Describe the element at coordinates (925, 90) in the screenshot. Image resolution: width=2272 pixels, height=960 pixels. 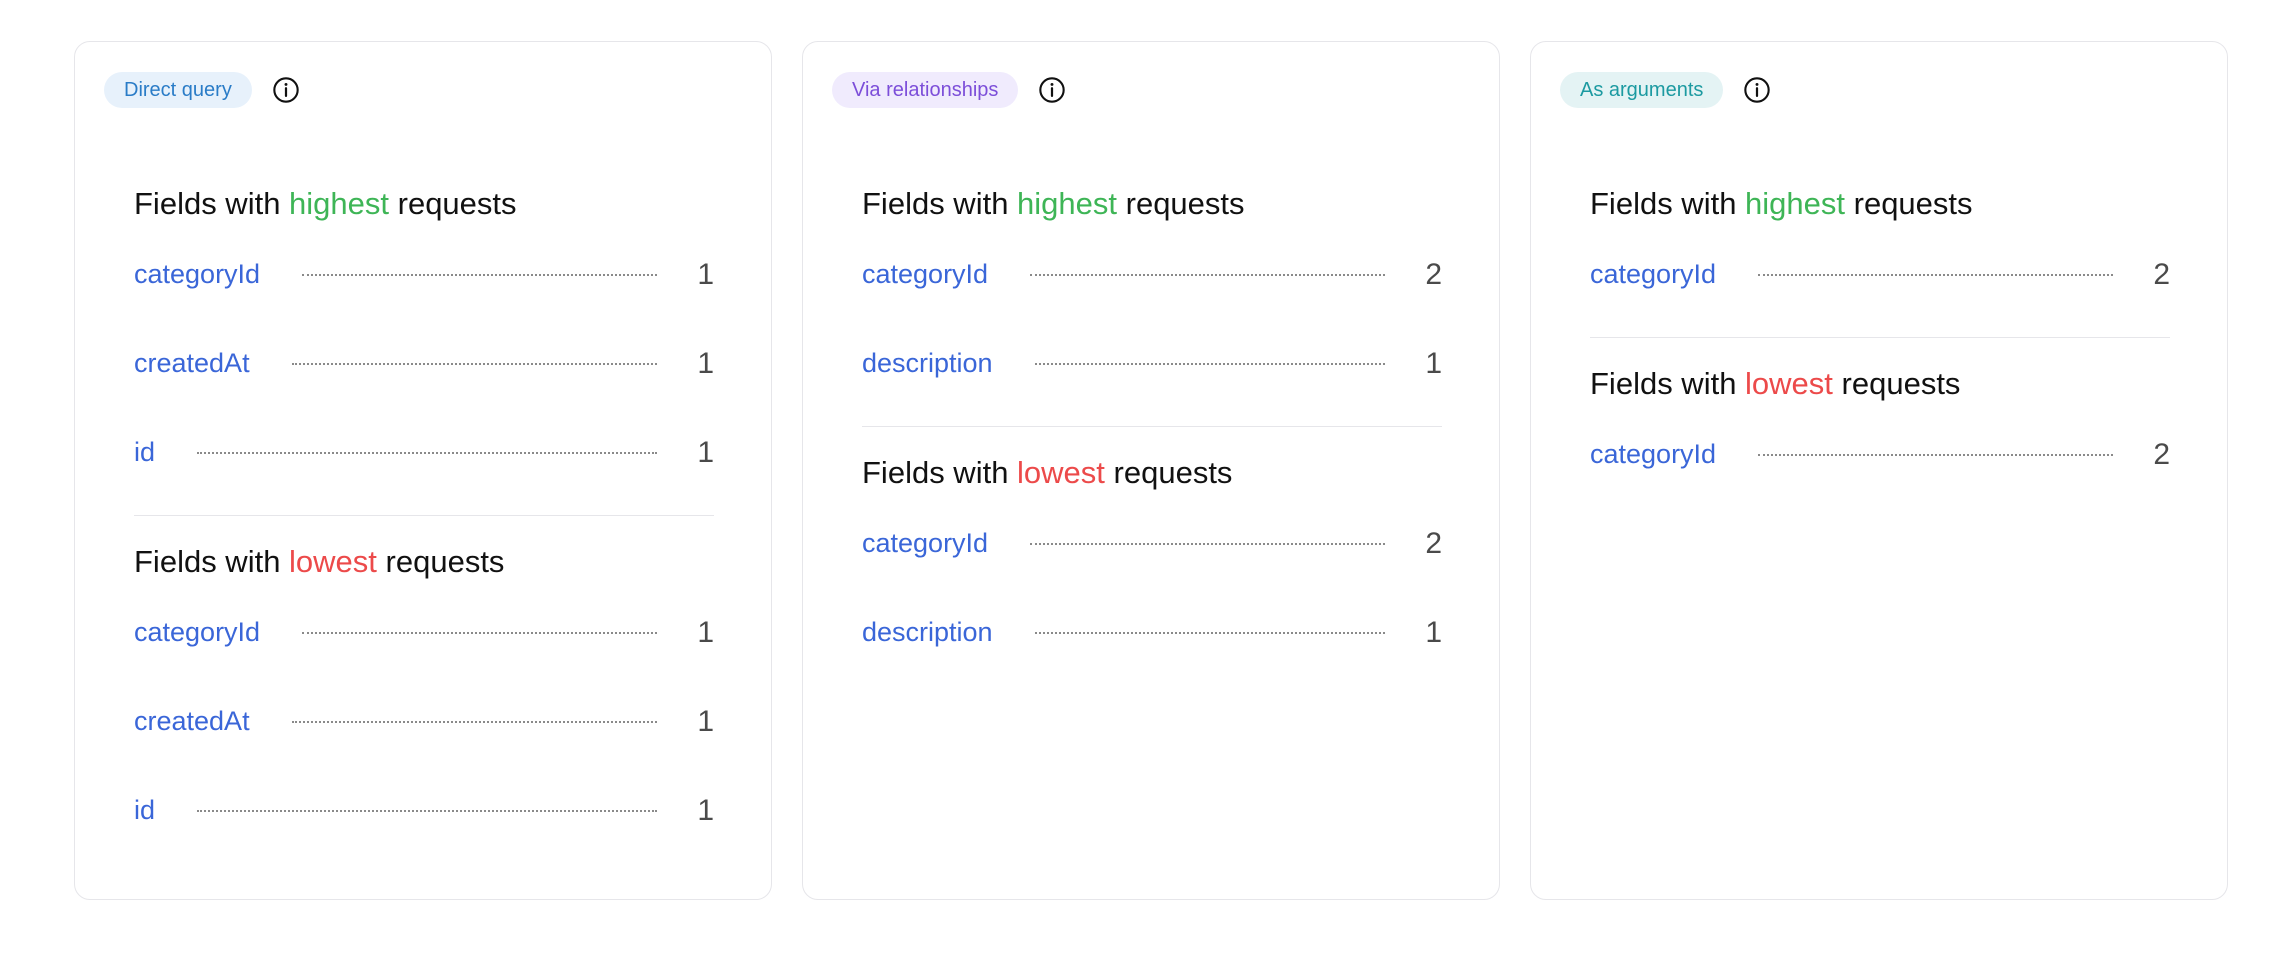
I see `category-badge: Via relationships` at that location.